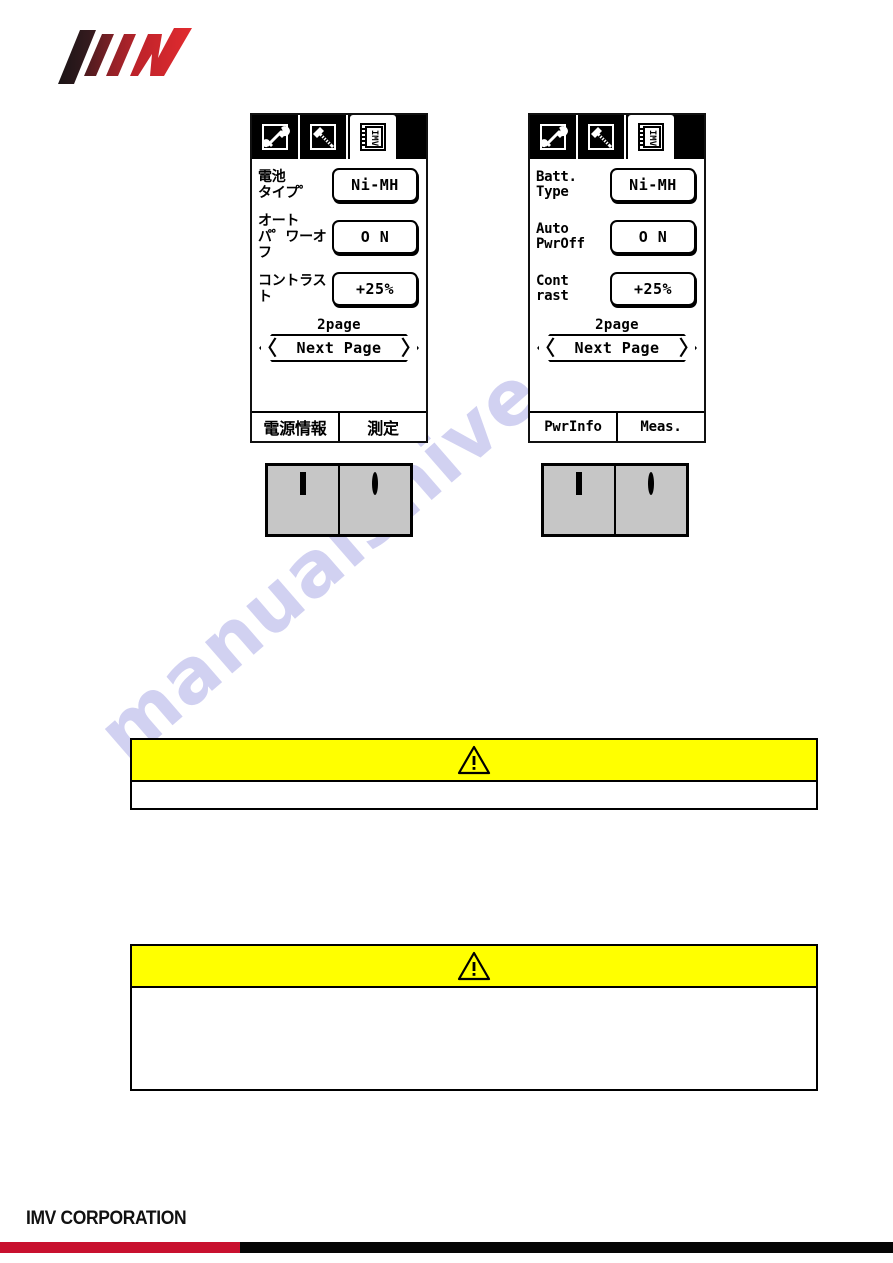  I want to click on footer-rule, so click(446, 1247).